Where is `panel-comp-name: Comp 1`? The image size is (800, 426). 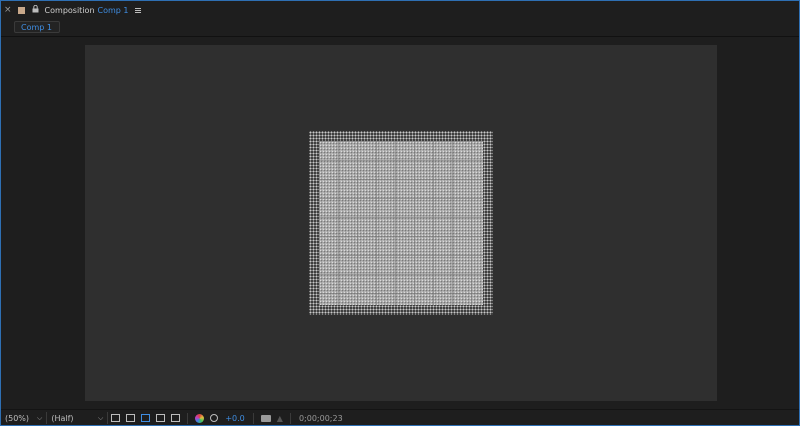 panel-comp-name: Comp 1 is located at coordinates (113, 10).